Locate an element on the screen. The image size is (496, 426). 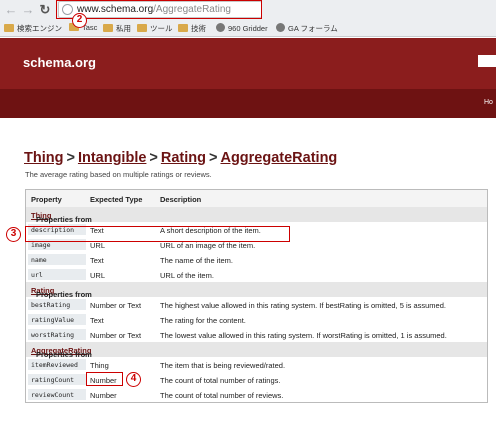
bookmark-item: ツール is located at coordinates (155, 28).